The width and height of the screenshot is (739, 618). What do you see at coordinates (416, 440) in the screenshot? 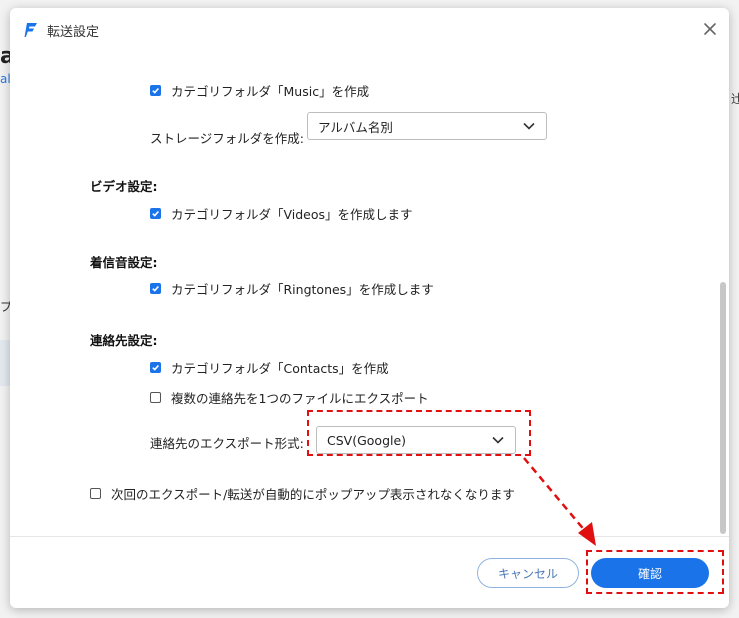
I see `export-format-select: CSV(Google)` at bounding box center [416, 440].